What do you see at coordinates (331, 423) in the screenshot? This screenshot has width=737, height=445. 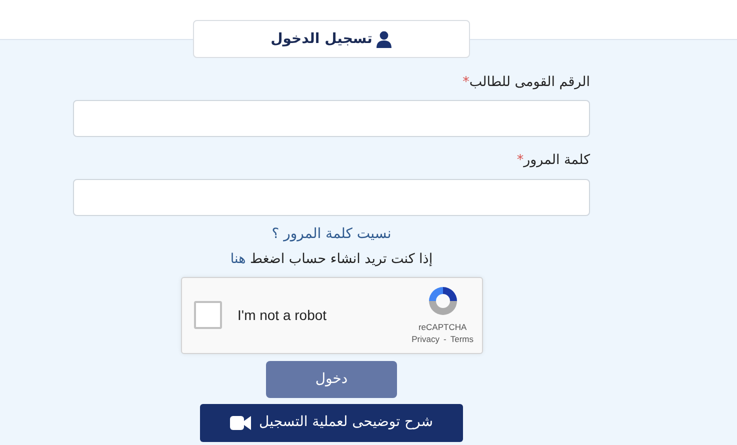 I see `video-tutorial-button: شرح توضيحى لعملية التسجيل` at bounding box center [331, 423].